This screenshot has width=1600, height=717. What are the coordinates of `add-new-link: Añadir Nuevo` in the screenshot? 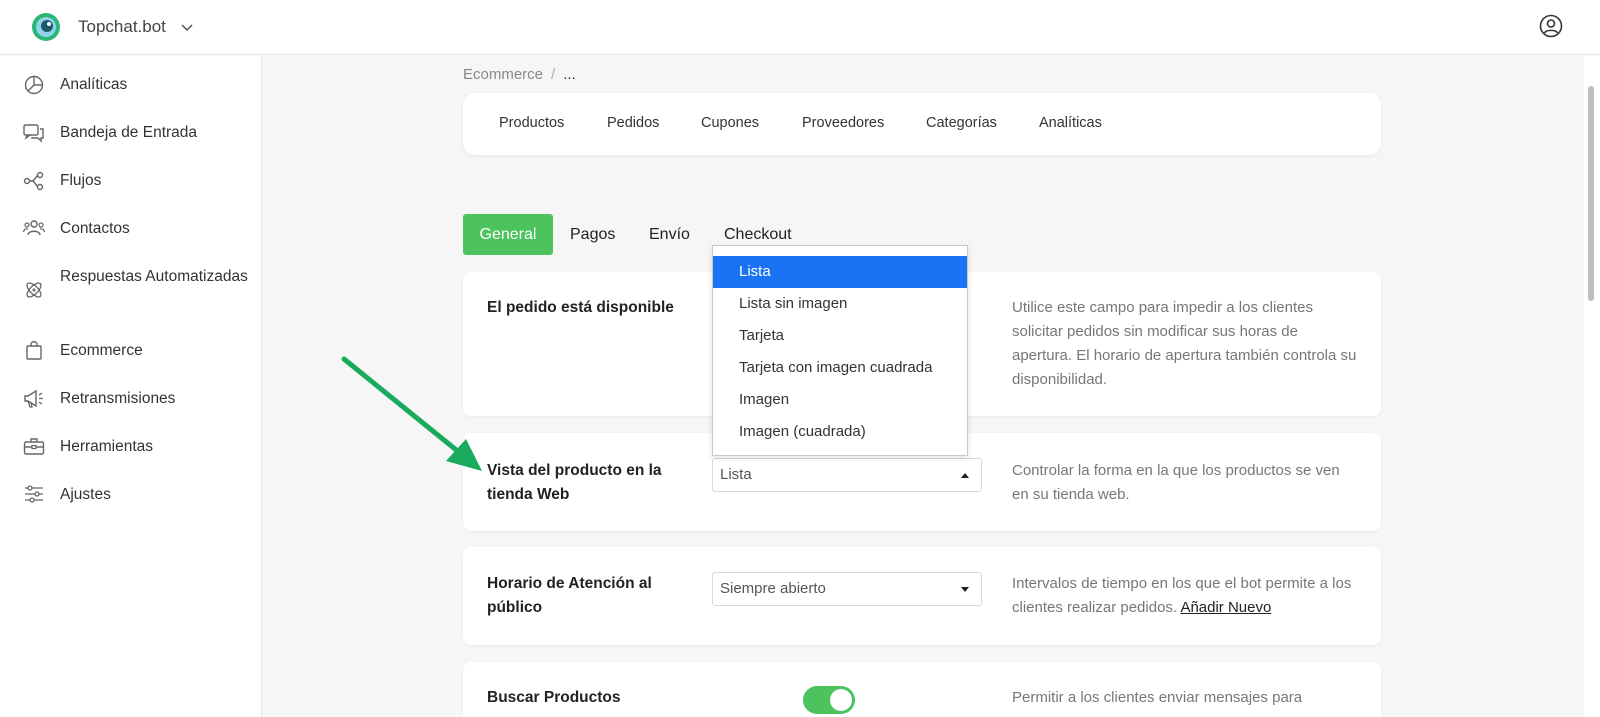 It's located at (1225, 607).